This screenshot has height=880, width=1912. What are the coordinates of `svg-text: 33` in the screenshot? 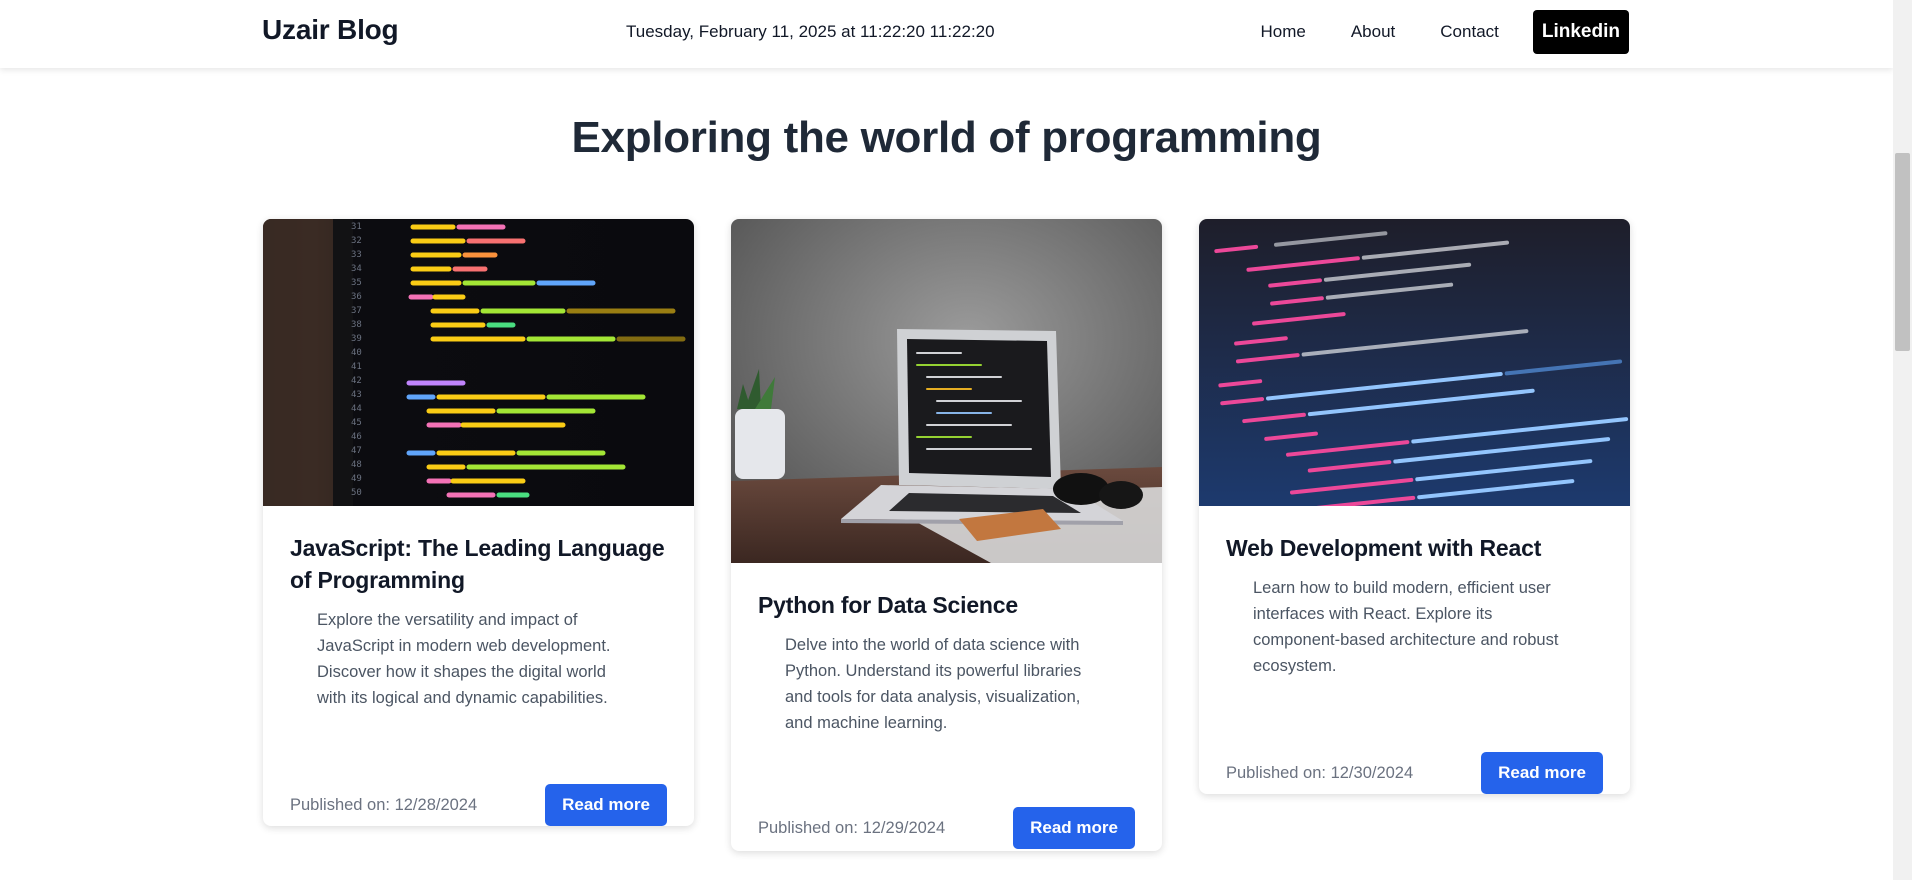 It's located at (356, 255).